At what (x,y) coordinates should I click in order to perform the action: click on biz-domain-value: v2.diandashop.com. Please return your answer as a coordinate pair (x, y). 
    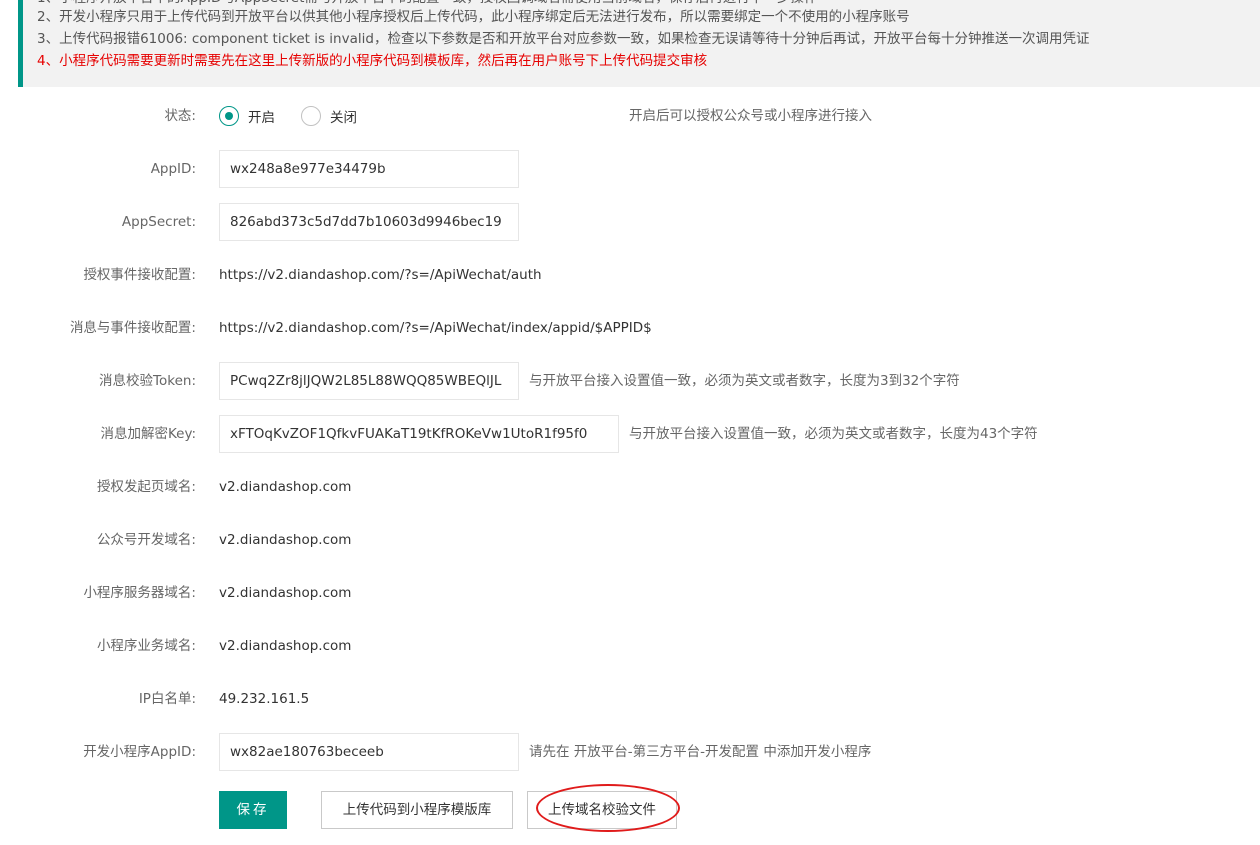
    Looking at the image, I should click on (285, 646).